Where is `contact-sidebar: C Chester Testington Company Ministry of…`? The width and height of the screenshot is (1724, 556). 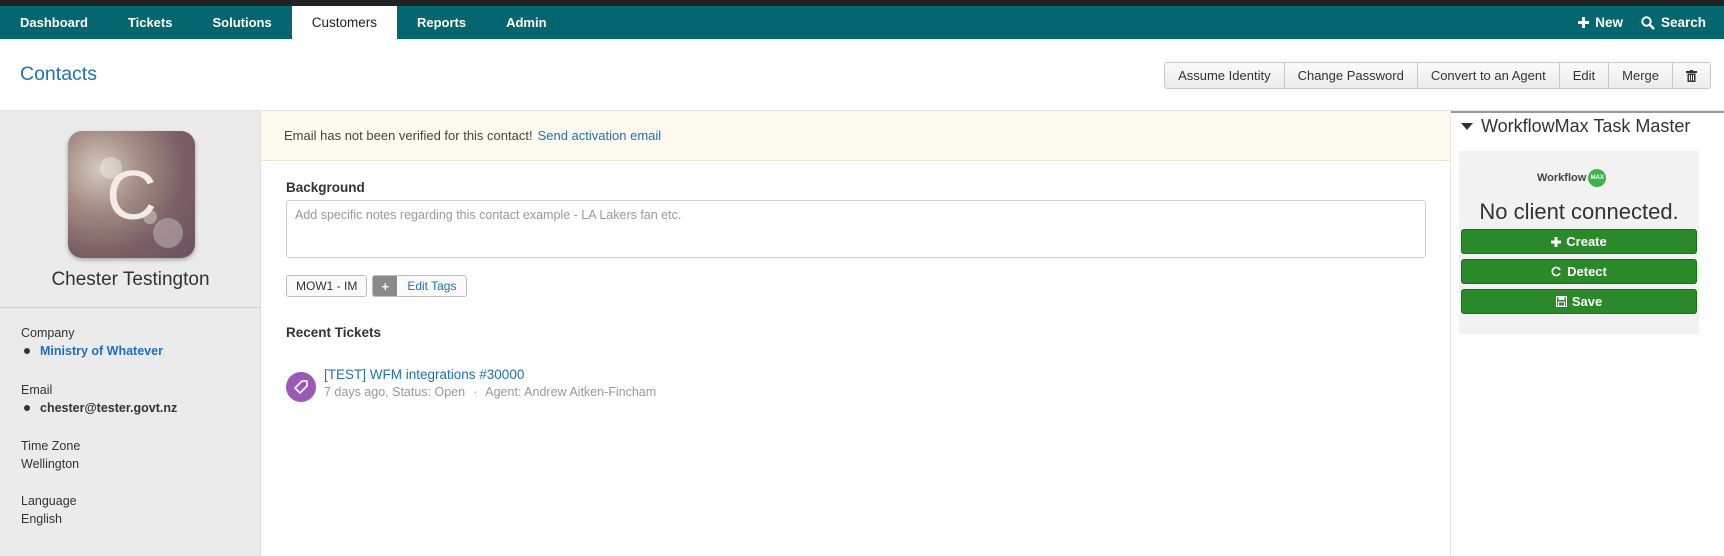 contact-sidebar: C Chester Testington Company Ministry of… is located at coordinates (130, 333).